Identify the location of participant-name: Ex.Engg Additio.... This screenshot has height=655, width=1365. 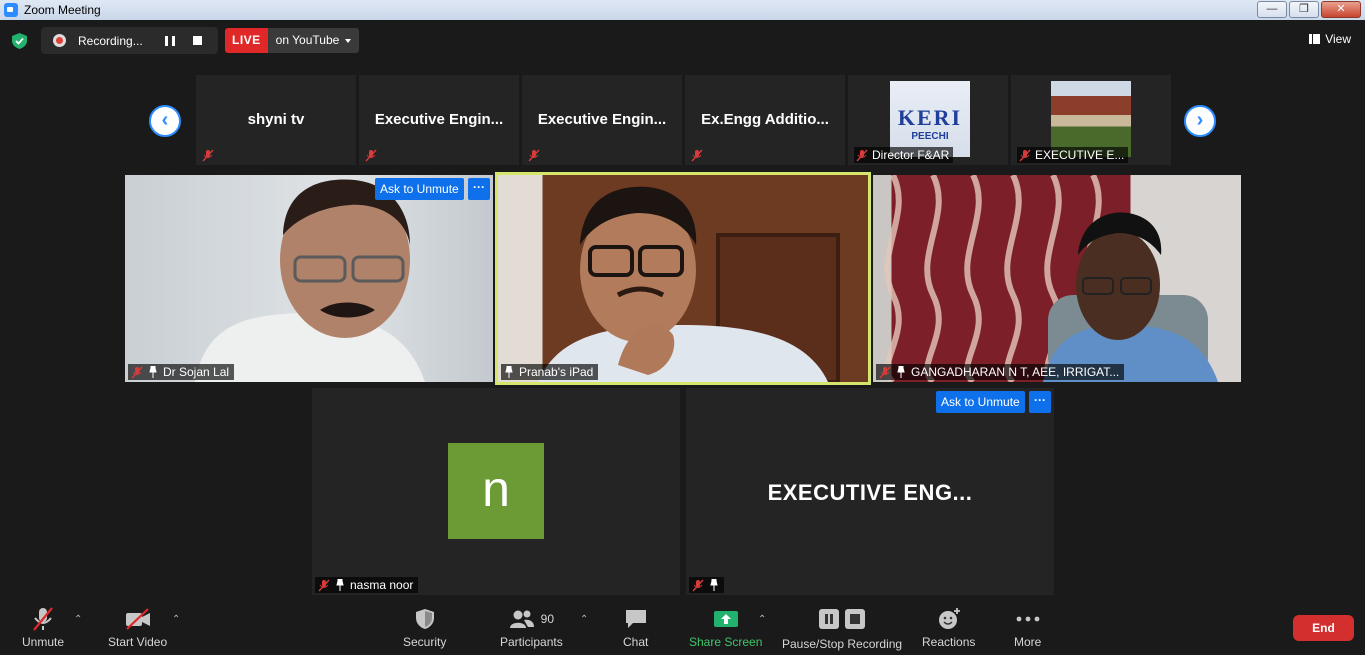
(765, 119).